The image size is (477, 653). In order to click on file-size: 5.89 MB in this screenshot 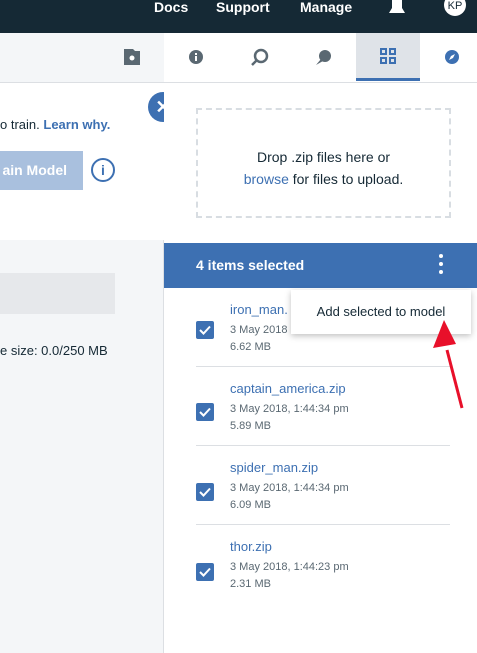, I will do `click(250, 426)`.